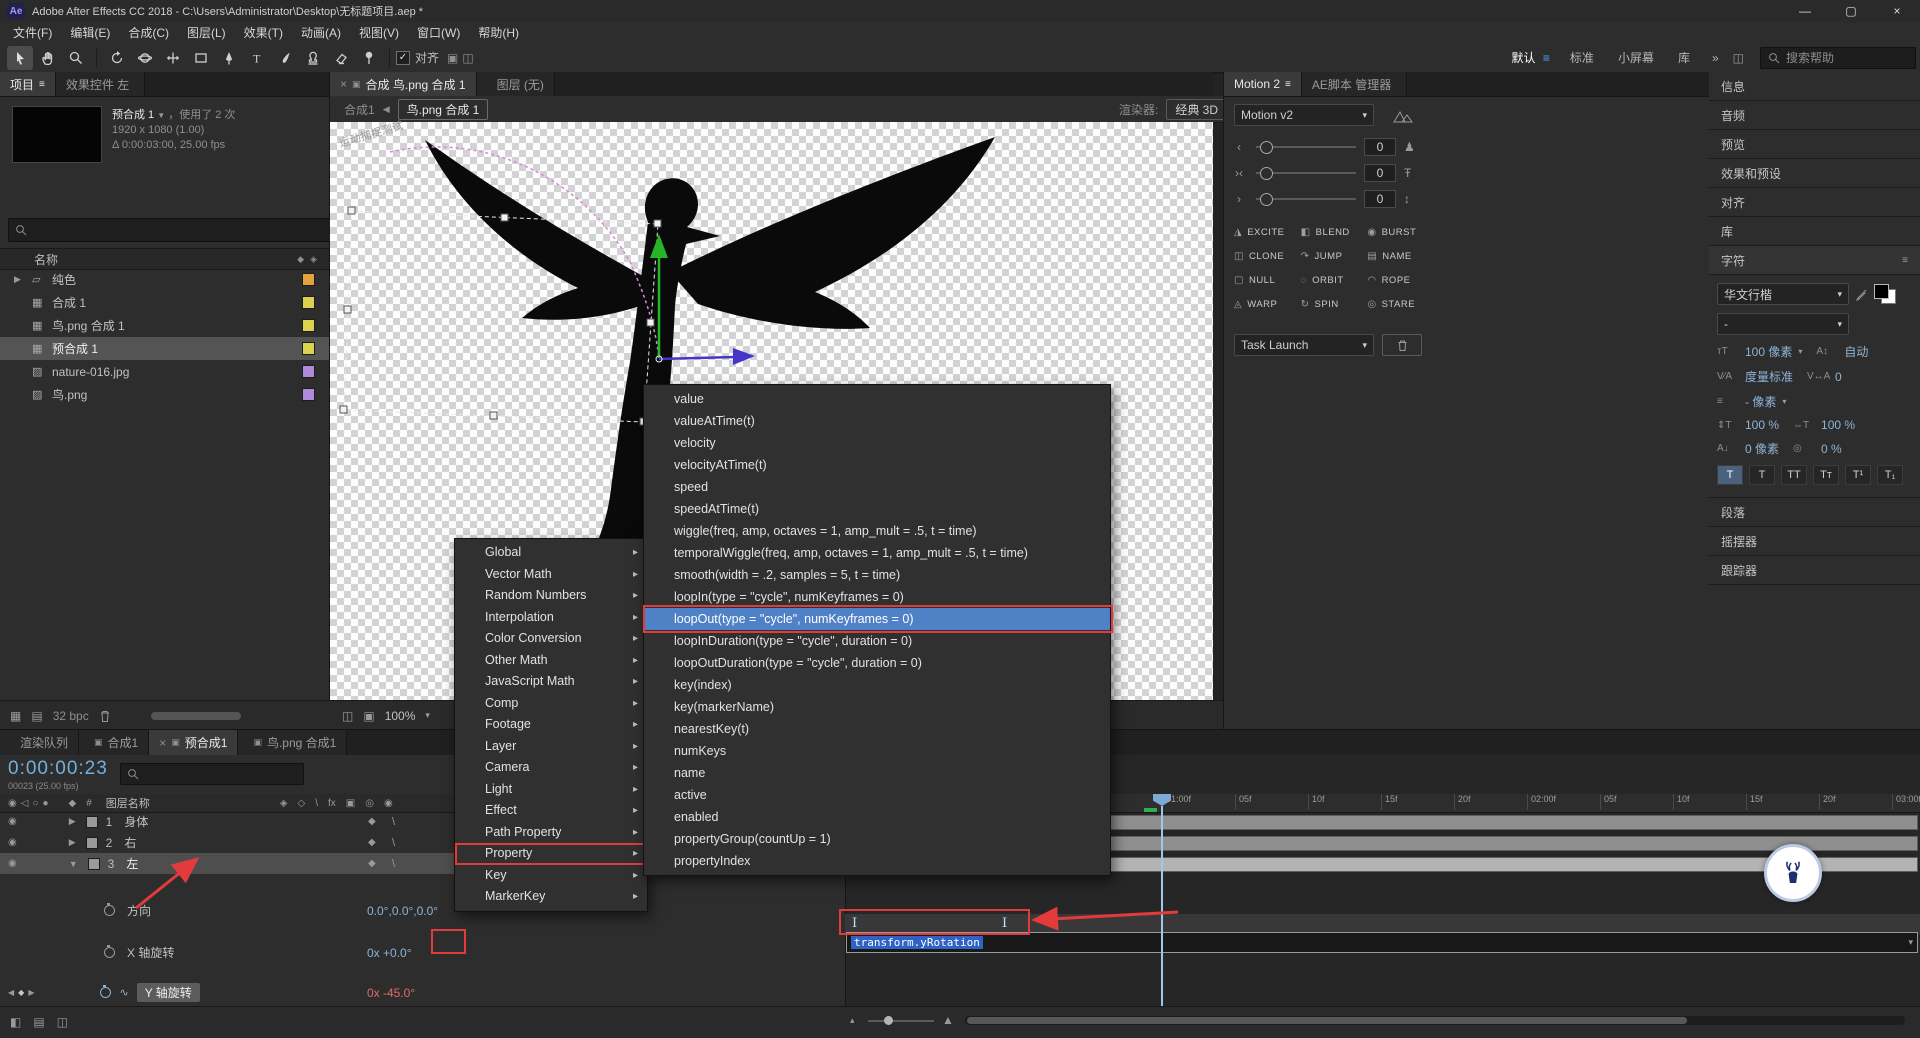 This screenshot has height=1038, width=1920. Describe the element at coordinates (443, 109) in the screenshot. I see `breadcrumb-current: 鸟.png 合成 1` at that location.